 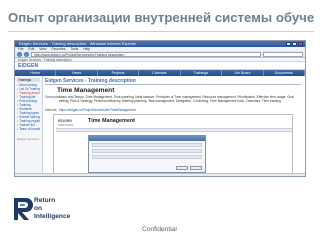 I want to click on window-controls, so click(x=294, y=44).